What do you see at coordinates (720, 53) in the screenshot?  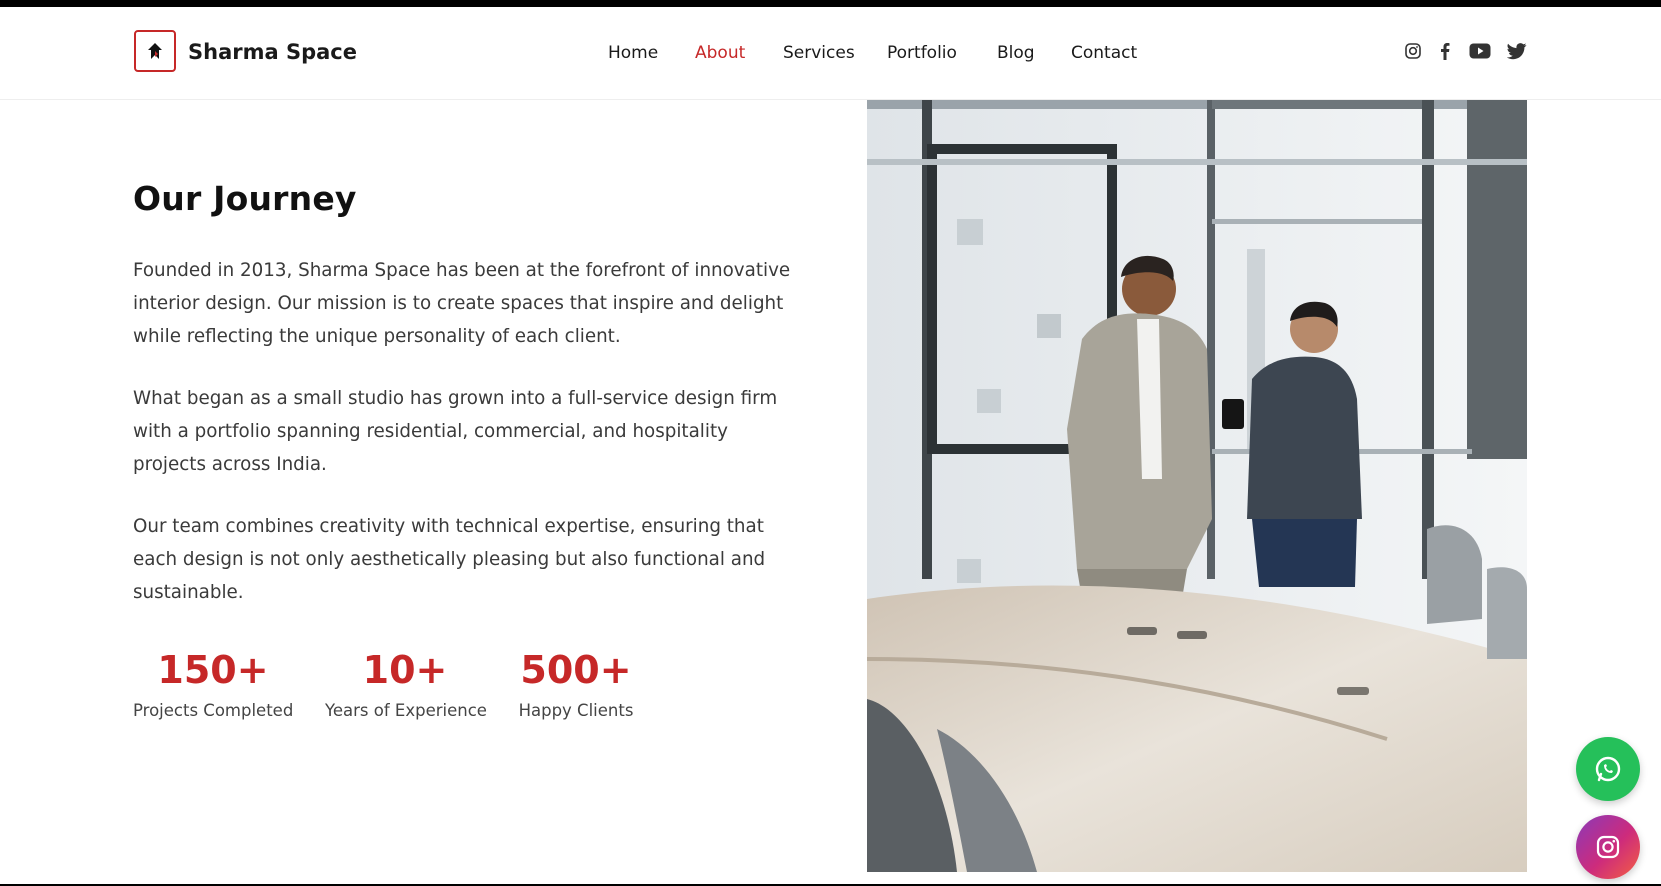 I see `nav-item-about: About` at bounding box center [720, 53].